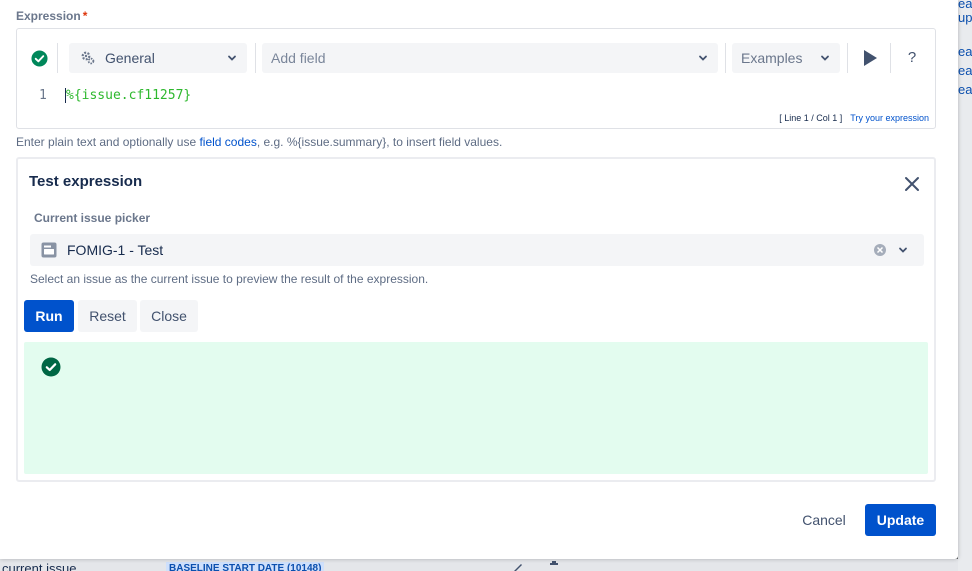 This screenshot has width=972, height=571. What do you see at coordinates (85, 16) in the screenshot?
I see `required-mark: *` at bounding box center [85, 16].